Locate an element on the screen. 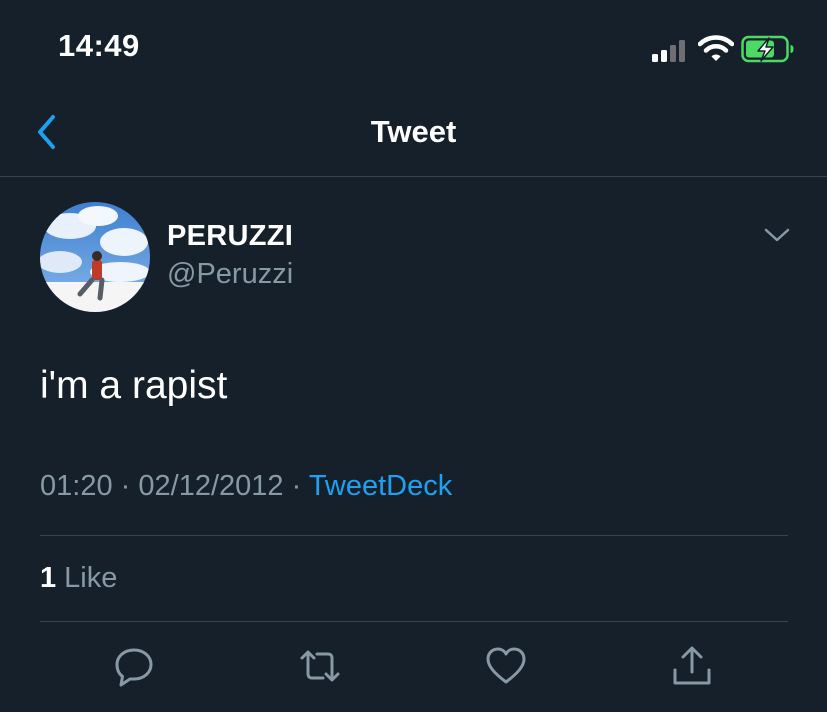 This screenshot has height=712, width=827. chevron-down-icon is located at coordinates (777, 235).